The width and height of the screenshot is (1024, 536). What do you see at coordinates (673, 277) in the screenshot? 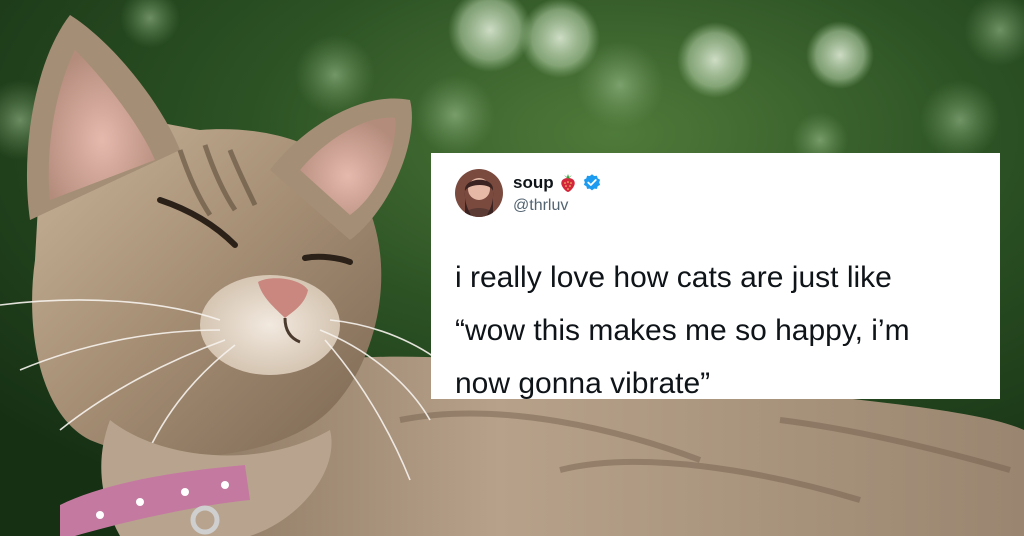
I see `tweet-text-line: i really love how cats are just like` at bounding box center [673, 277].